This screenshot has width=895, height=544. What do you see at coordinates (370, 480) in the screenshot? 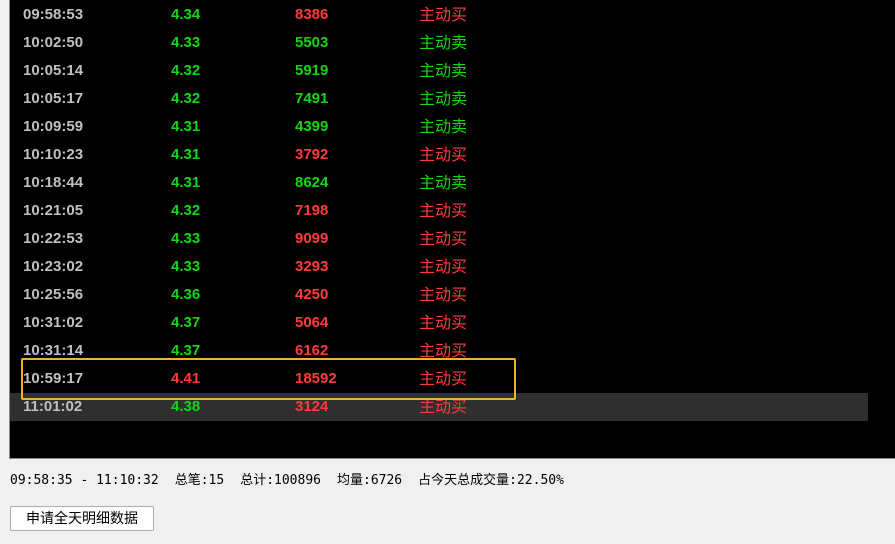
I see `summary-avg-volume: 均量:6726` at bounding box center [370, 480].